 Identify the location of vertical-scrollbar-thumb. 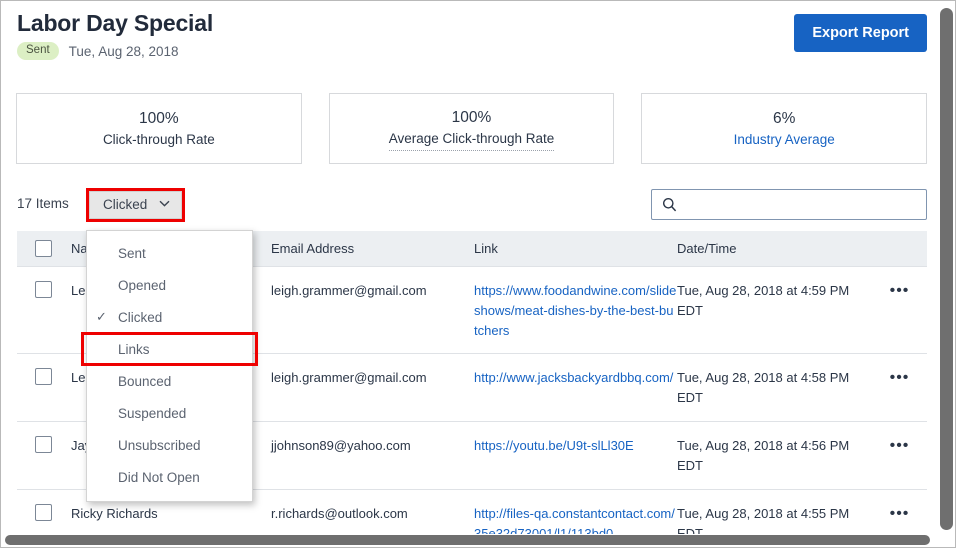
(946, 269).